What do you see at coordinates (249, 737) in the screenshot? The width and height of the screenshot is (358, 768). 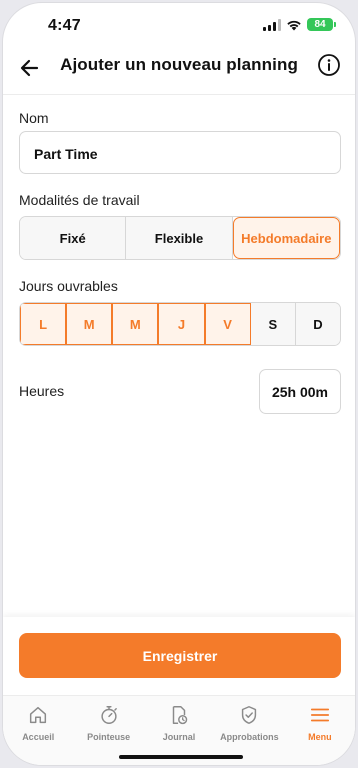 I see `tab-label-approbations: Approbations` at bounding box center [249, 737].